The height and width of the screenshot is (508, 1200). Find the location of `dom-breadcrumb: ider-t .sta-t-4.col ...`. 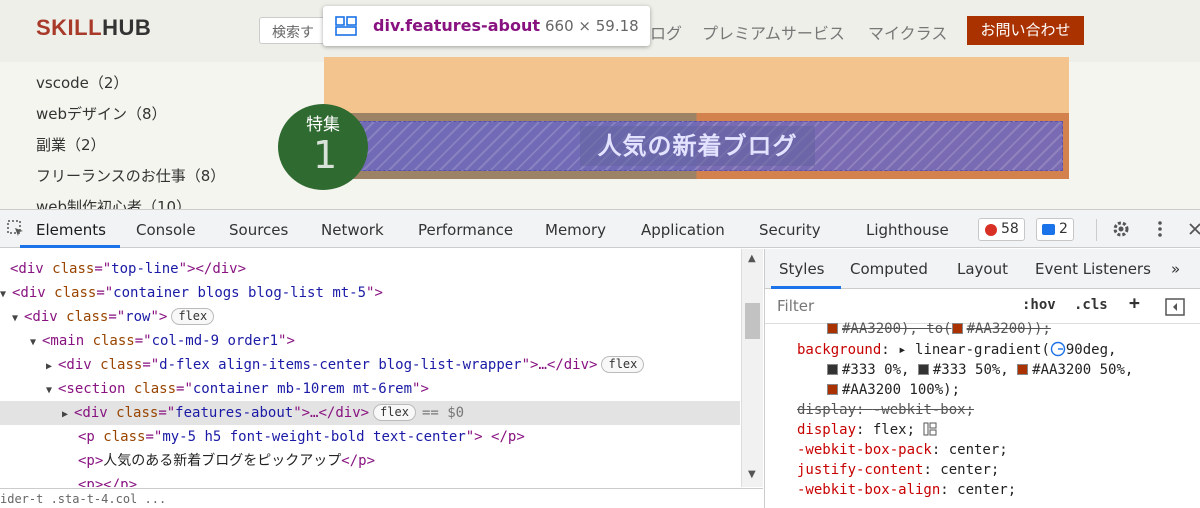

dom-breadcrumb: ider-t .sta-t-4.col ... is located at coordinates (381, 498).